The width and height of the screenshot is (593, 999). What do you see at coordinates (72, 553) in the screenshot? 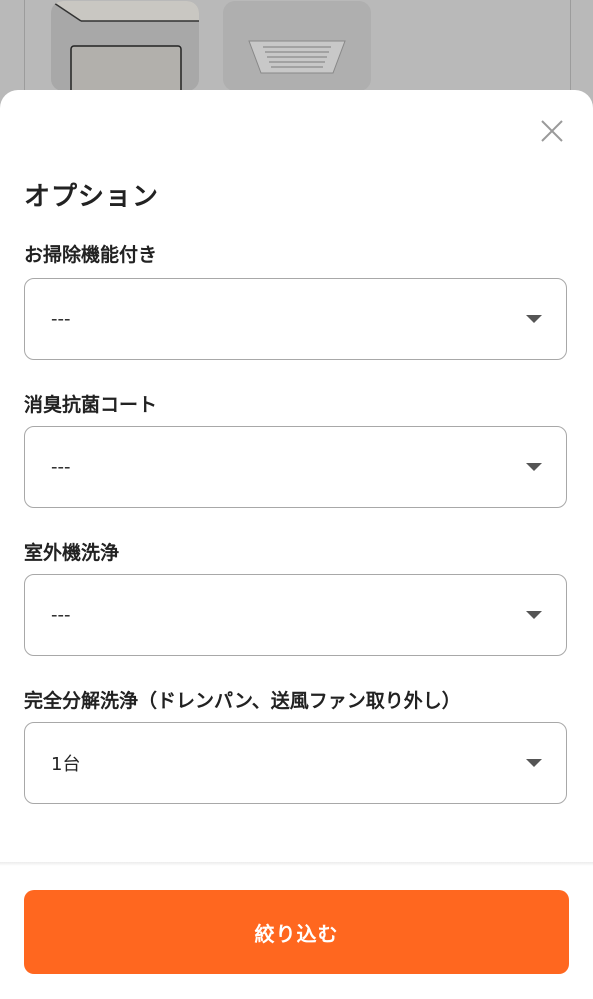
I see `field-label-outdoor-unit-cleaning: 室外機洗浄` at bounding box center [72, 553].